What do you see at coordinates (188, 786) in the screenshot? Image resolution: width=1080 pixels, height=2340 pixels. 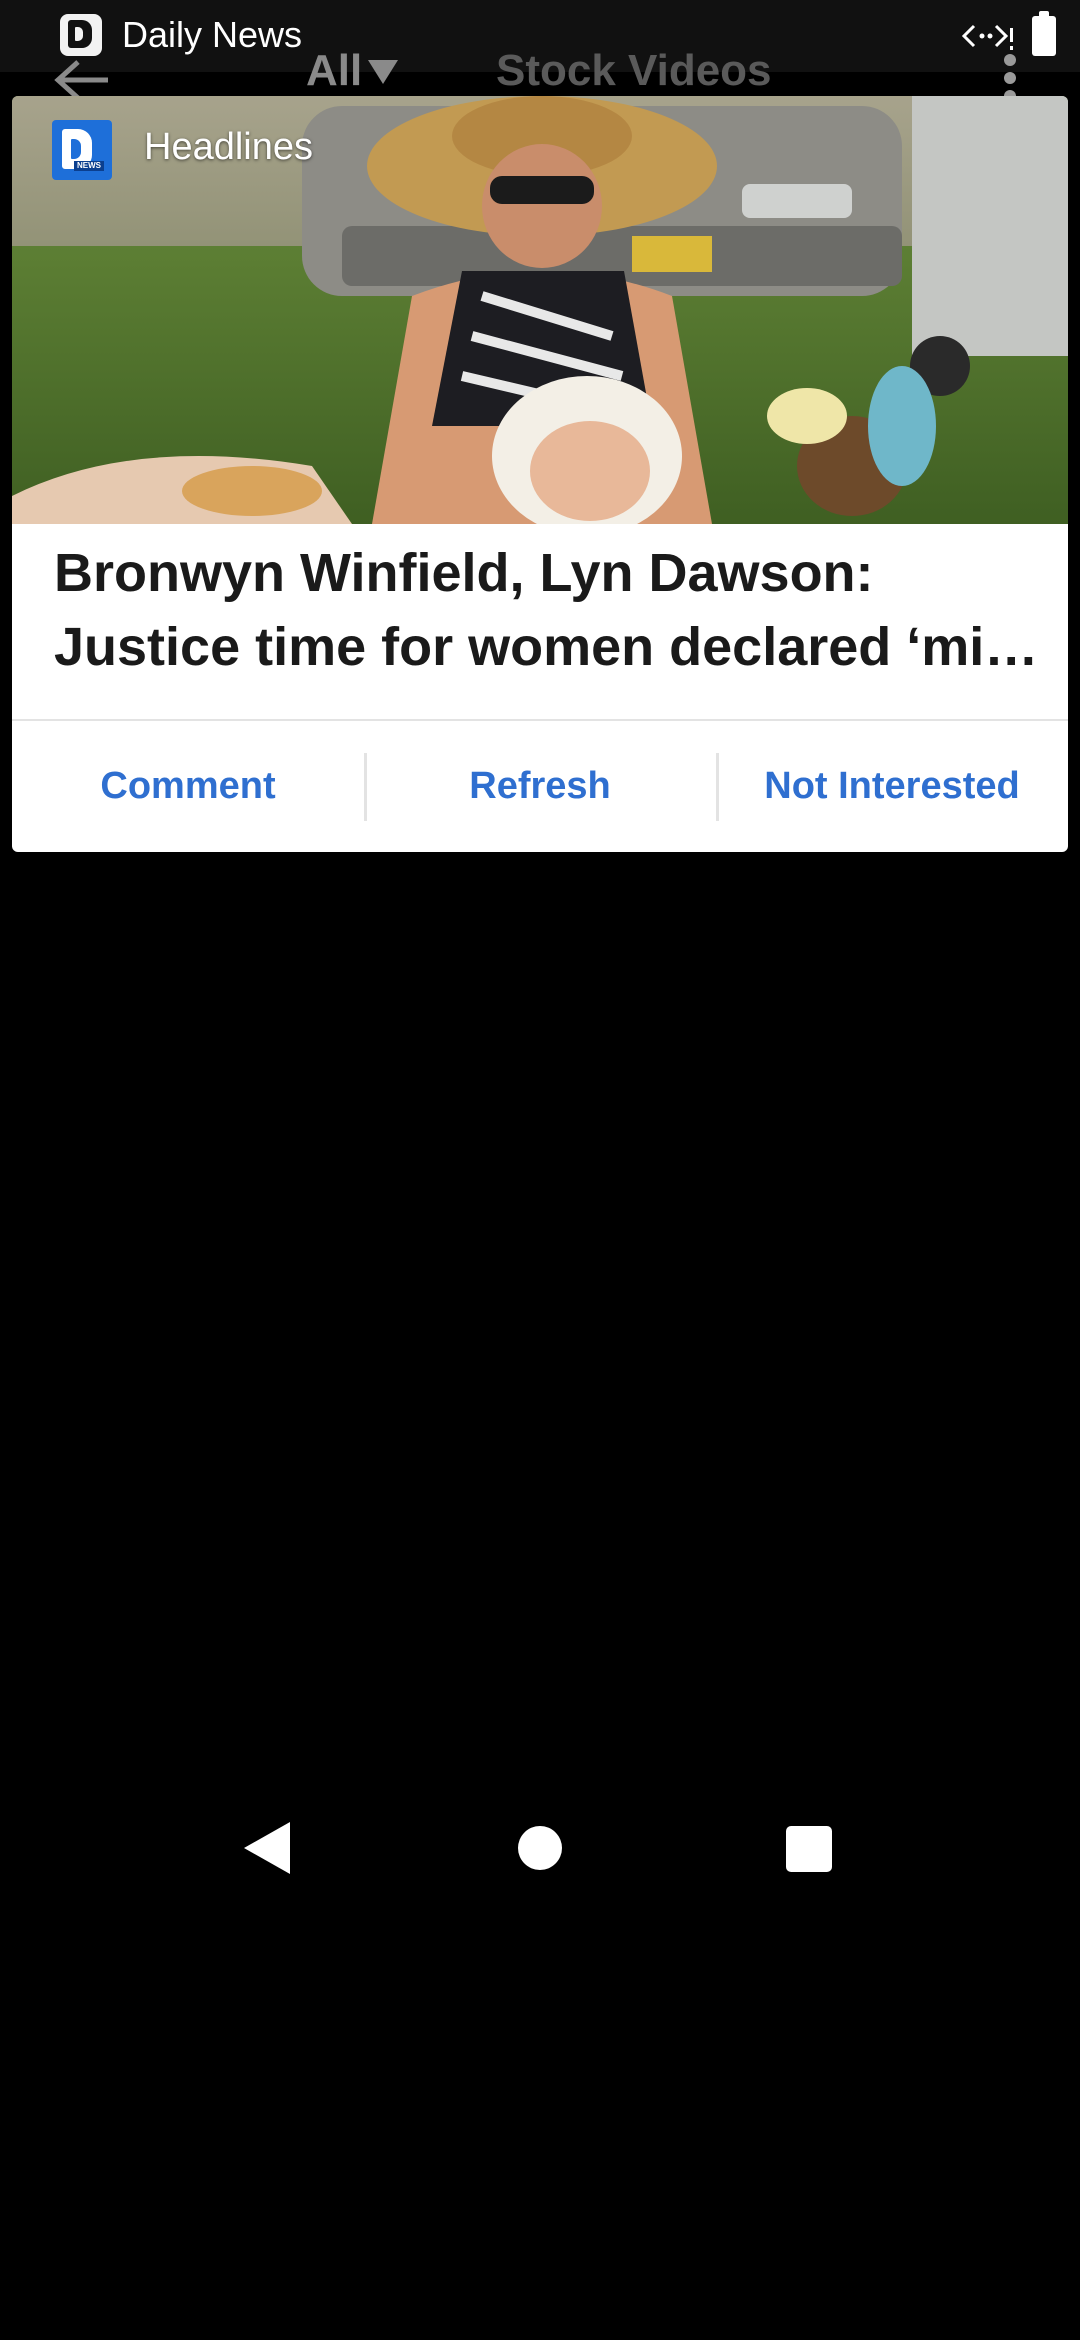 I see `comment-button: Comment` at bounding box center [188, 786].